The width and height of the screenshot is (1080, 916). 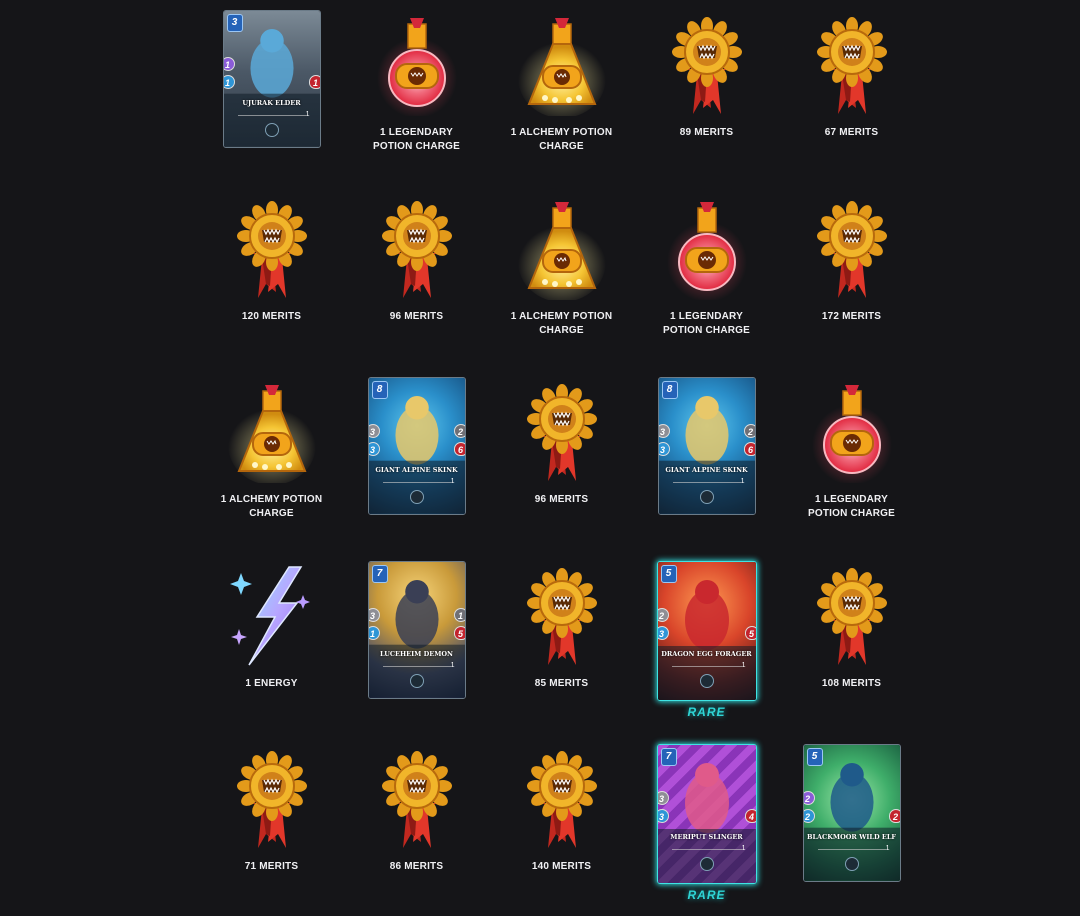 I want to click on reward-item: 3 1 1 1 UJURAK ELDER 1, so click(x=271, y=79).